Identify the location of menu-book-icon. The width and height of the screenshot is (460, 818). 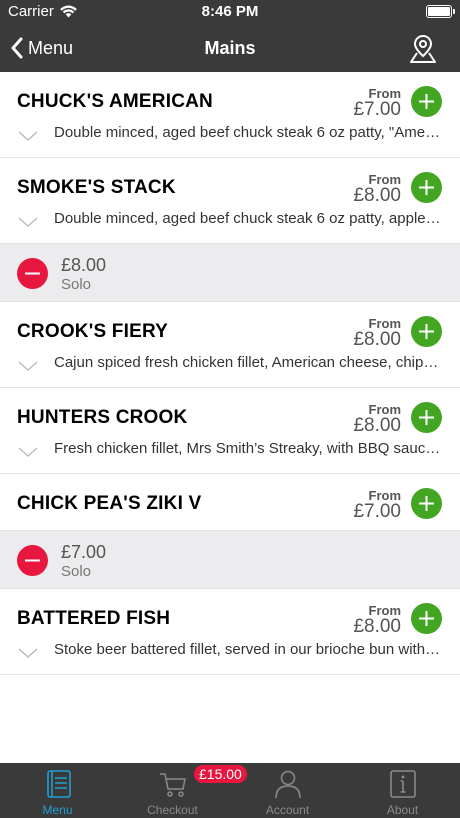
(58, 784).